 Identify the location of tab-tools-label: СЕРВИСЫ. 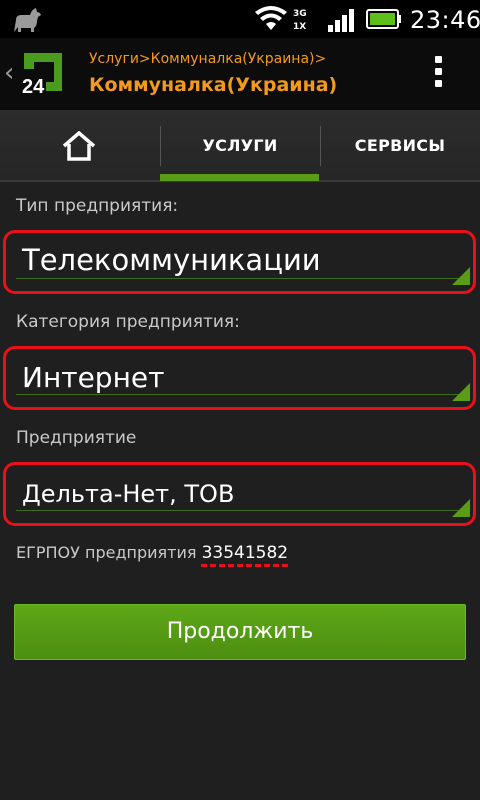
(400, 145).